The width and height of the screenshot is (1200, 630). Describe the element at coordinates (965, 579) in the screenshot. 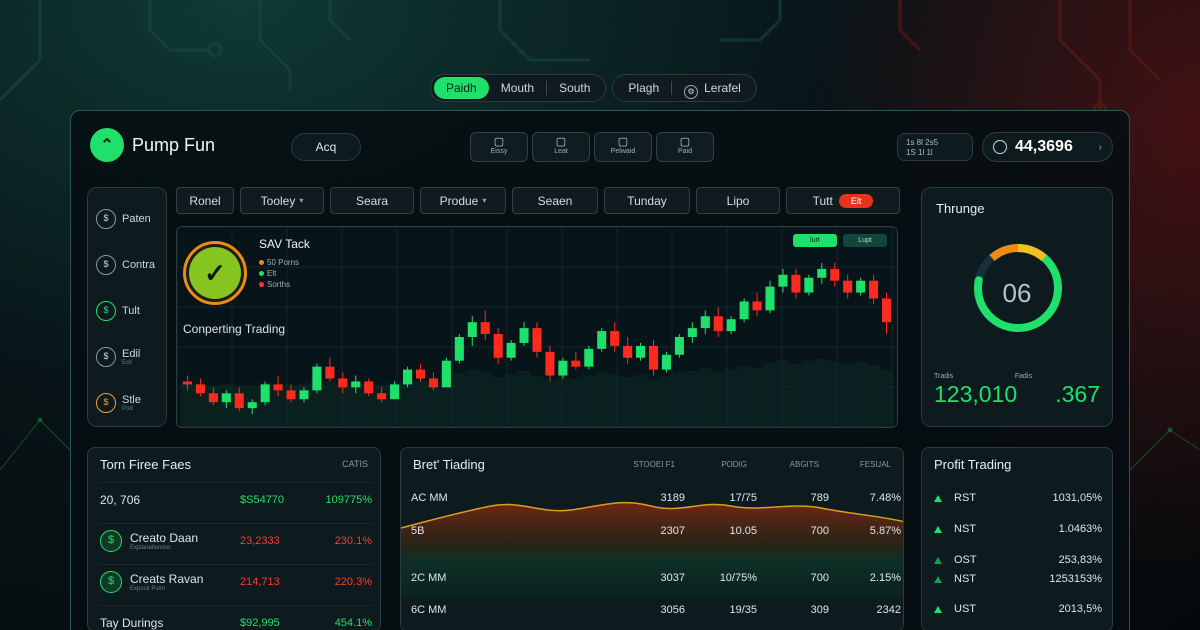

I see `row-name: NST` at that location.